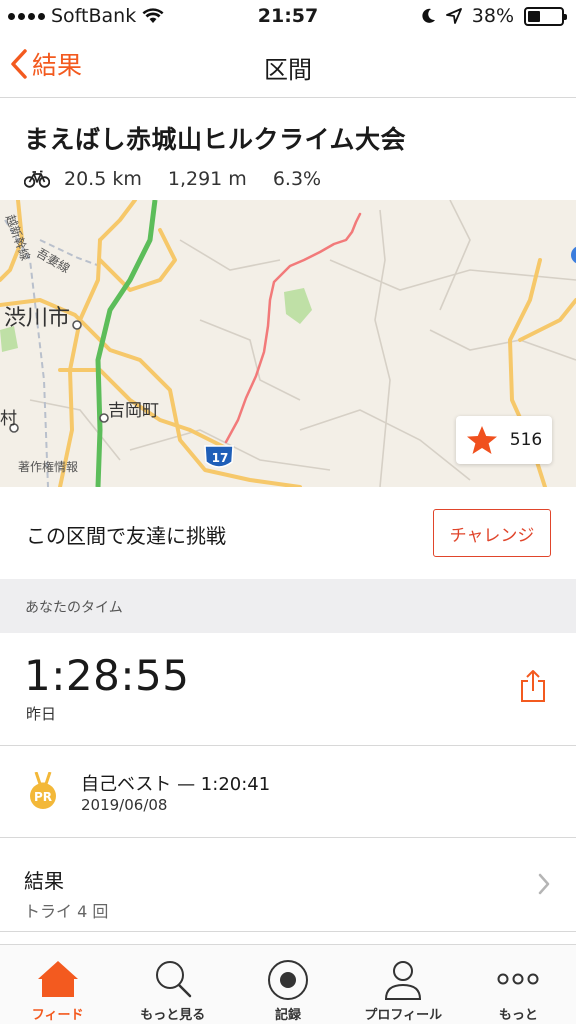 The width and height of the screenshot is (576, 1024). What do you see at coordinates (103, 179) in the screenshot?
I see `segment-distance: 20.5 km` at bounding box center [103, 179].